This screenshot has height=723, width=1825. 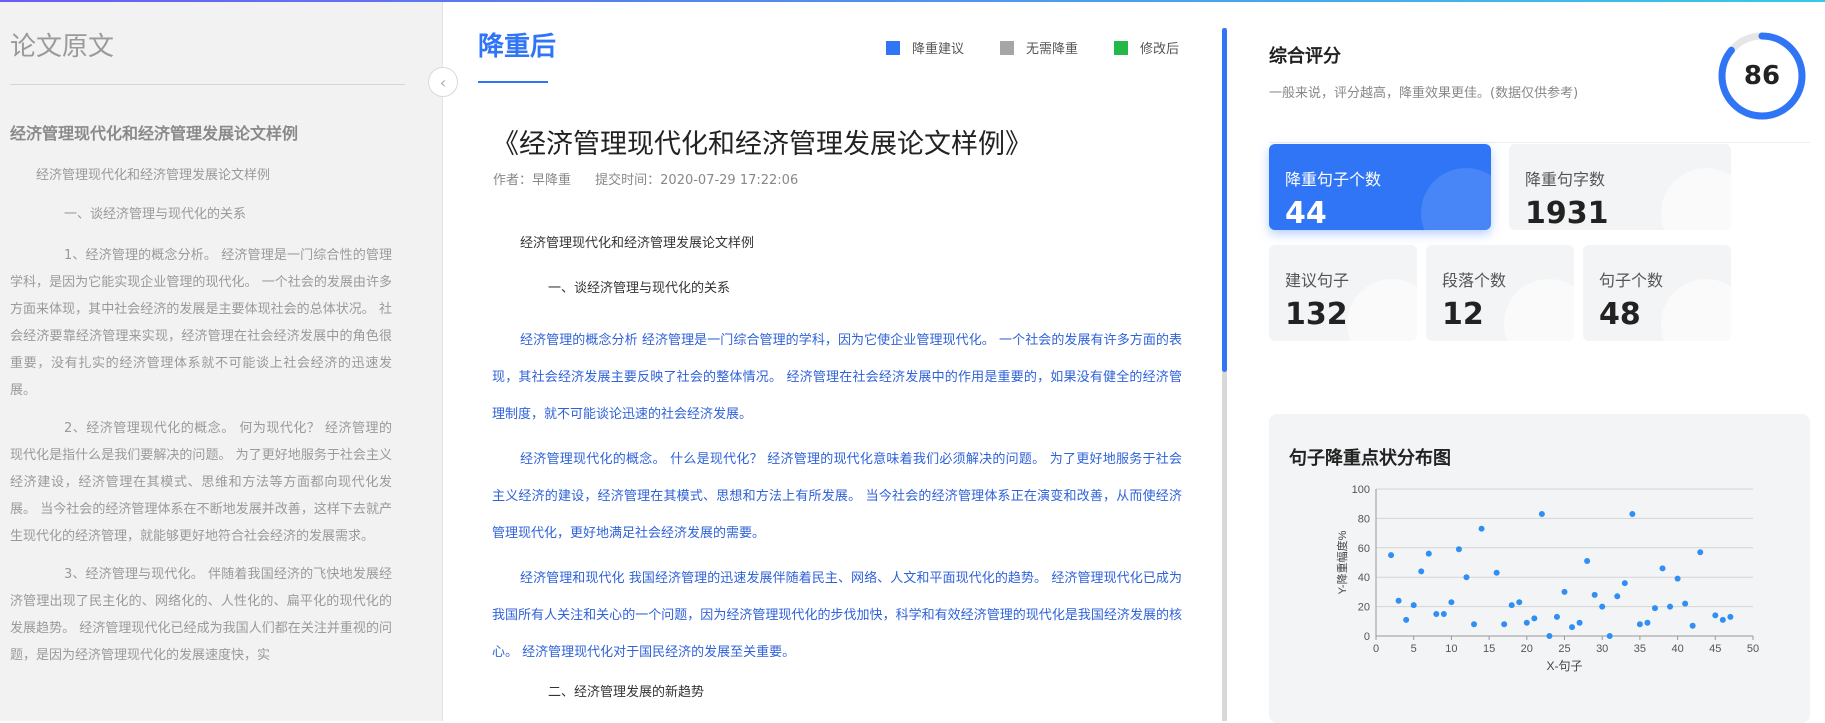 What do you see at coordinates (532, 180) in the screenshot?
I see `author: 作者：早降重` at bounding box center [532, 180].